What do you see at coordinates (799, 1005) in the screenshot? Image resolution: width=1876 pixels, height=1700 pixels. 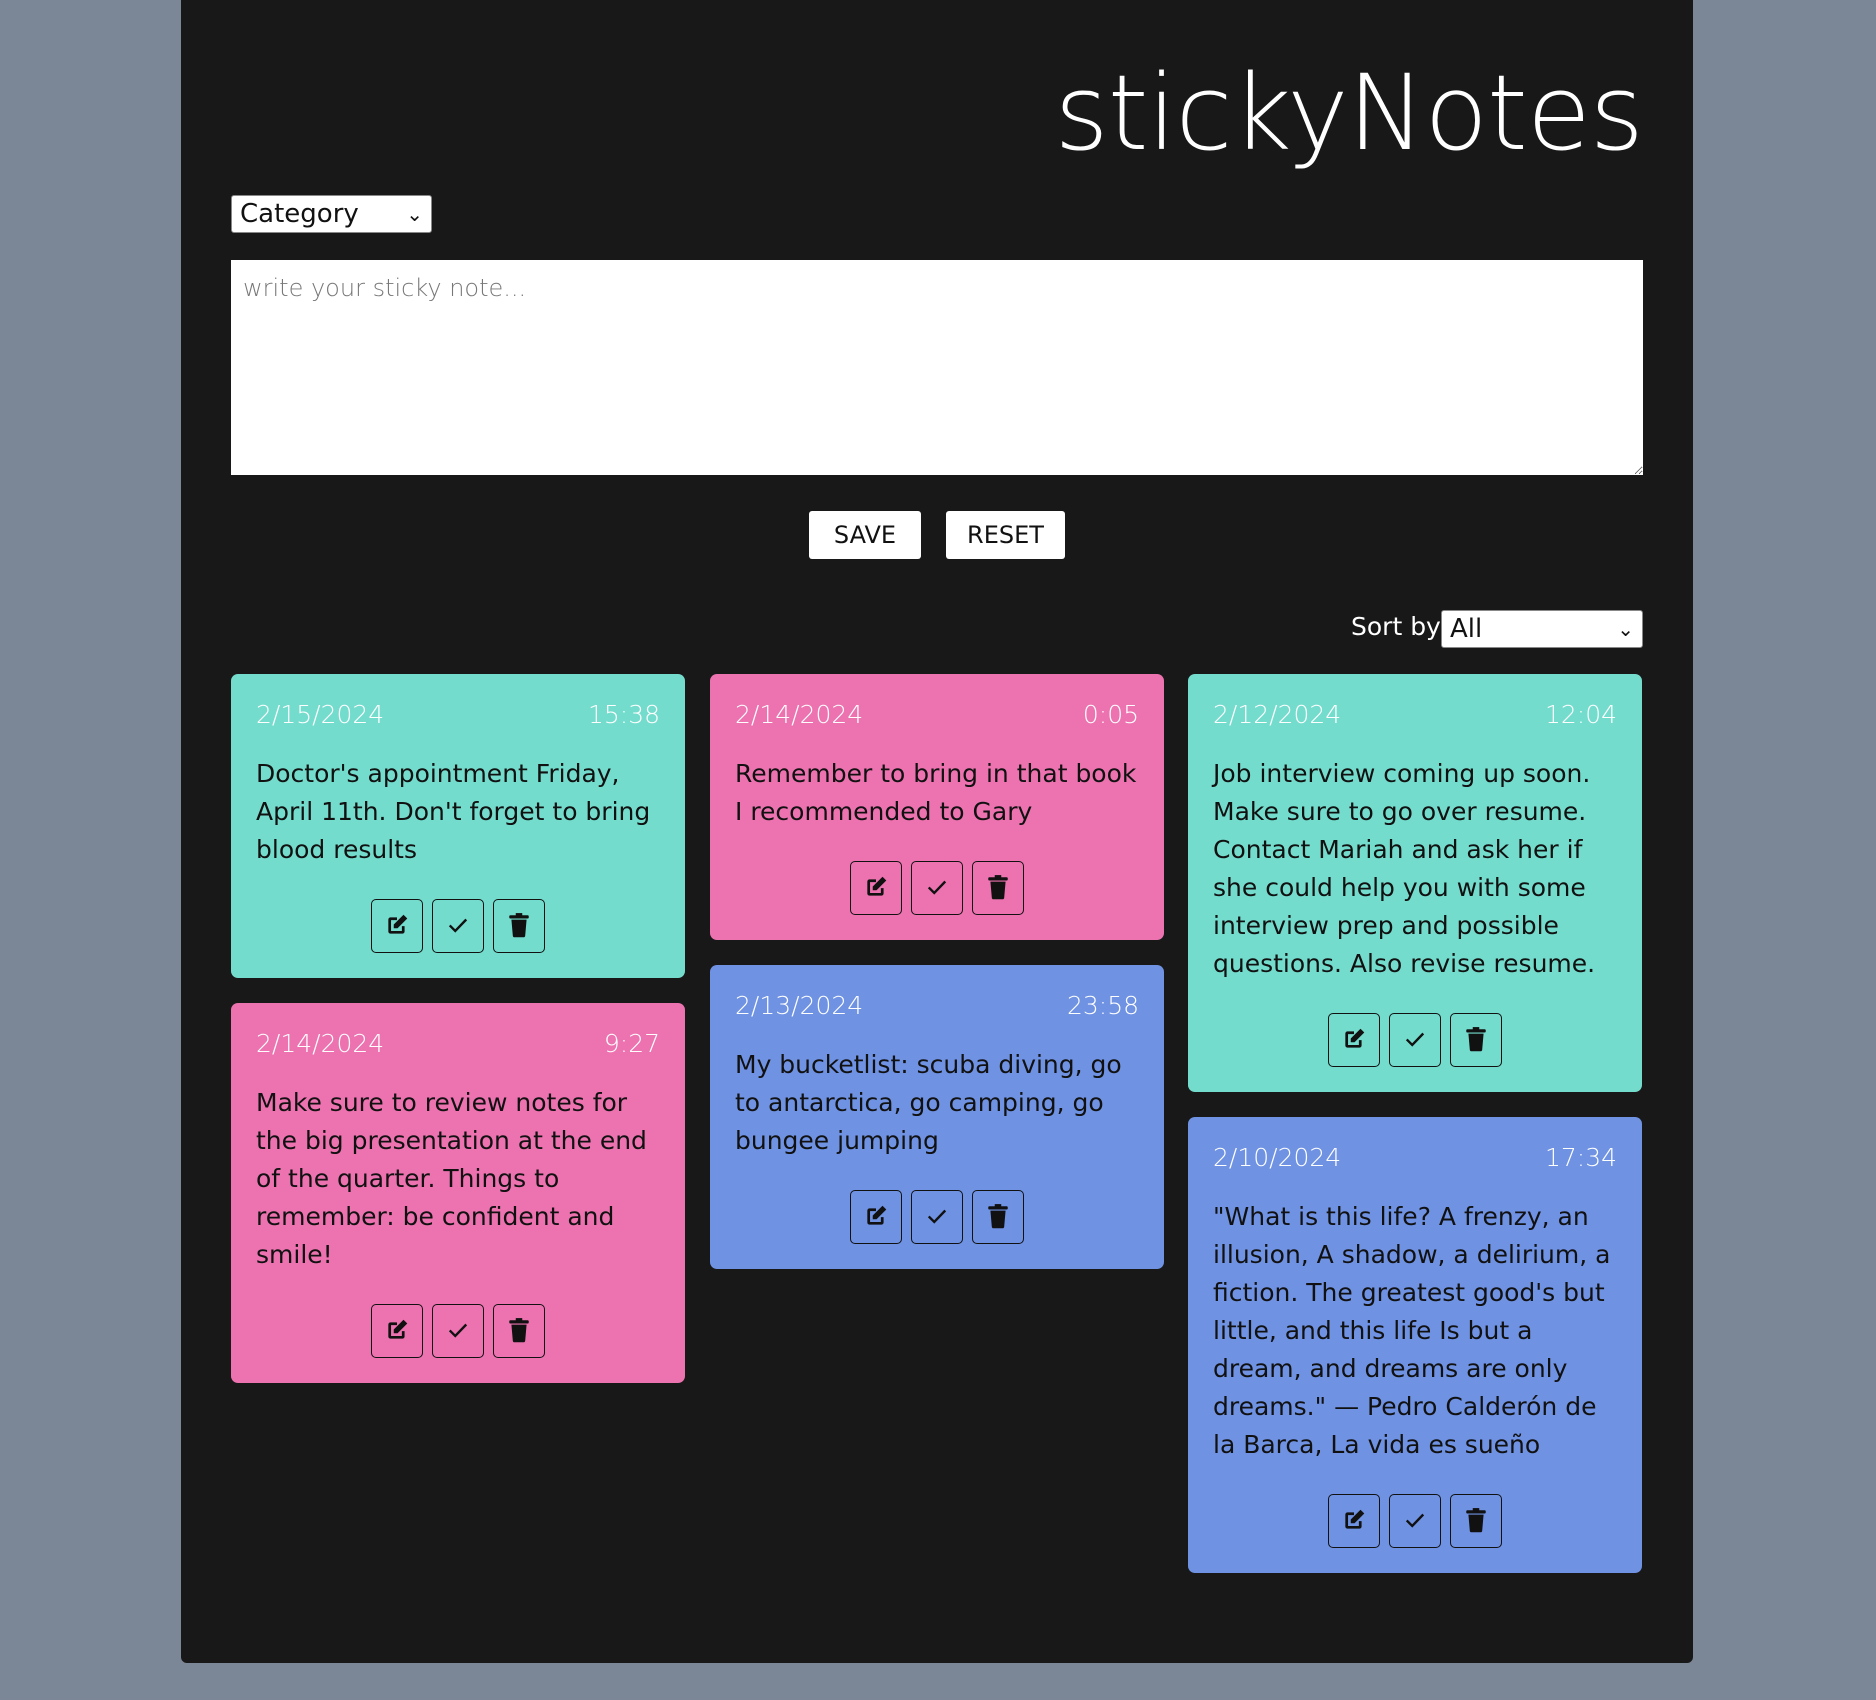 I see `note-date: 2/13/2024` at bounding box center [799, 1005].